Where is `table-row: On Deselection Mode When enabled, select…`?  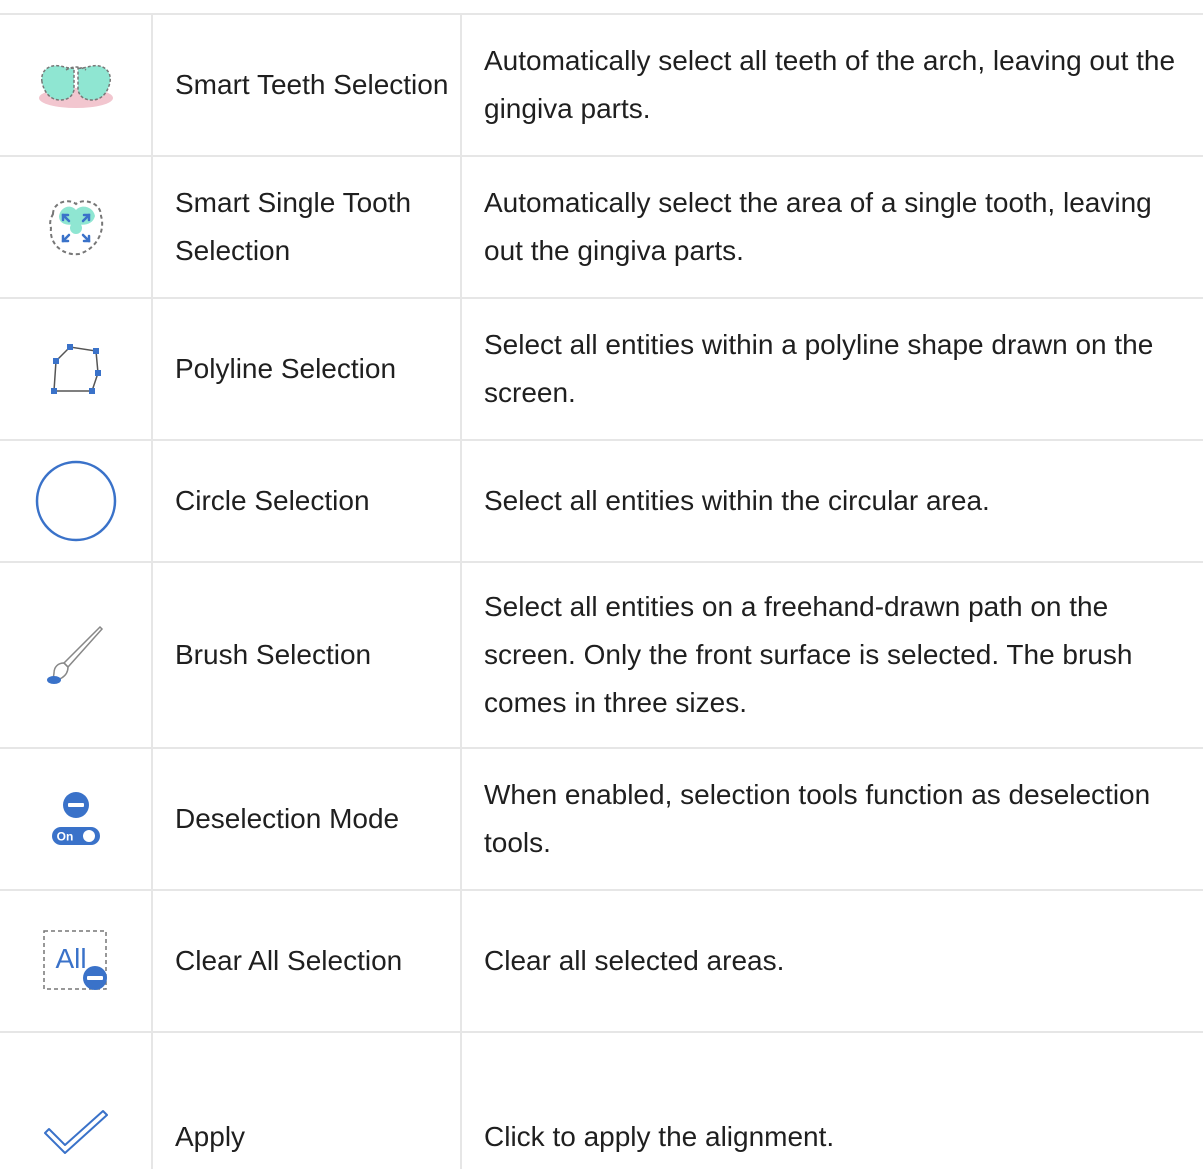
table-row: On Deselection Mode When enabled, select… is located at coordinates (601, 819).